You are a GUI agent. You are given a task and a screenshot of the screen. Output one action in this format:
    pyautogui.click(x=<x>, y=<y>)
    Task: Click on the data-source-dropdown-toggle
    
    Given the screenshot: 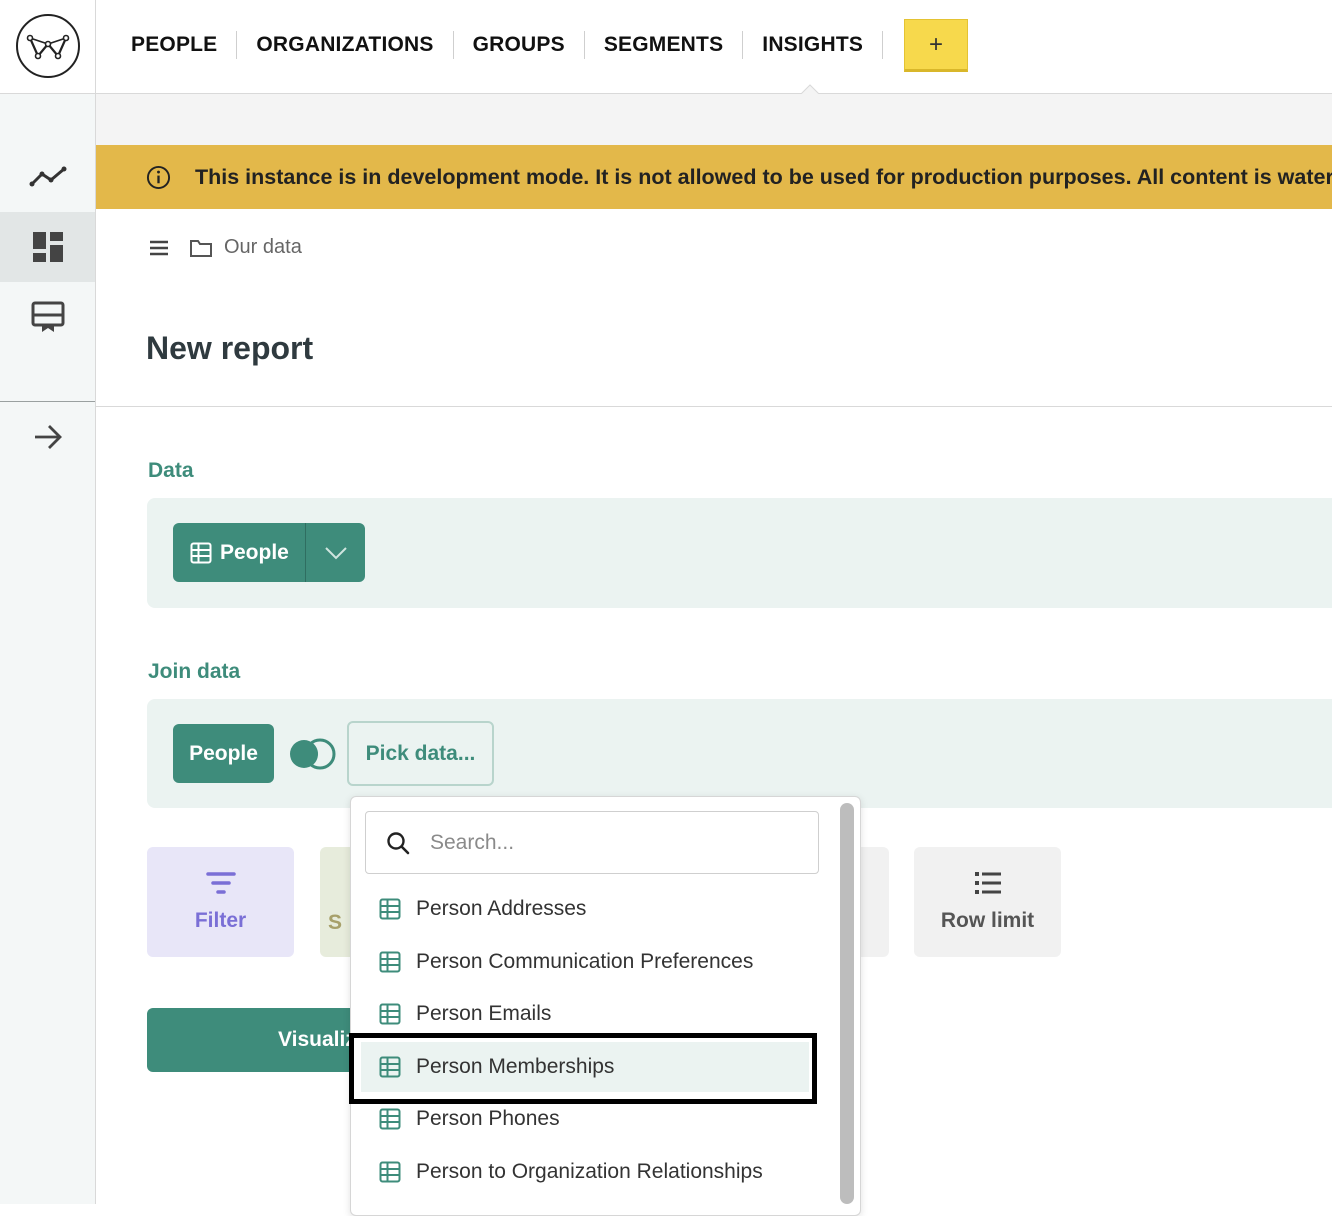 What is the action you would take?
    pyautogui.click(x=335, y=553)
    